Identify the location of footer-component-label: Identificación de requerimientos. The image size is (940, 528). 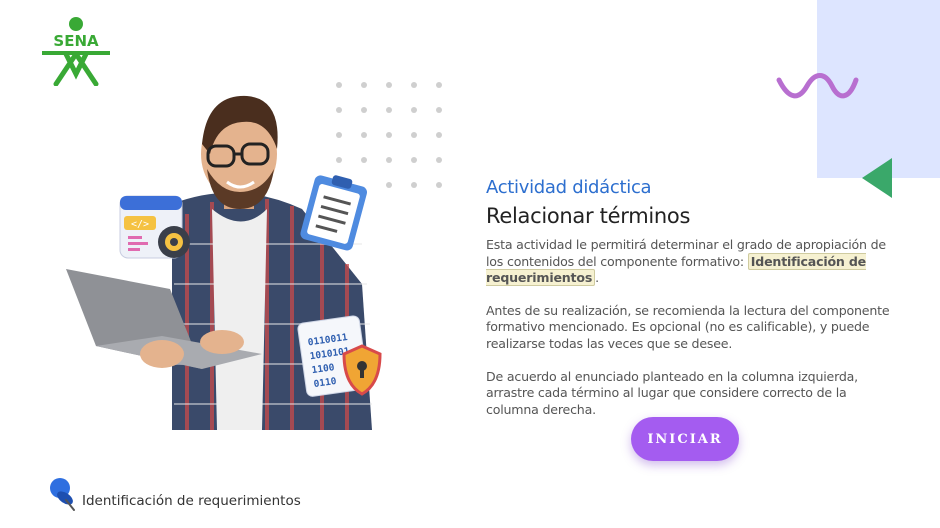
(174, 490).